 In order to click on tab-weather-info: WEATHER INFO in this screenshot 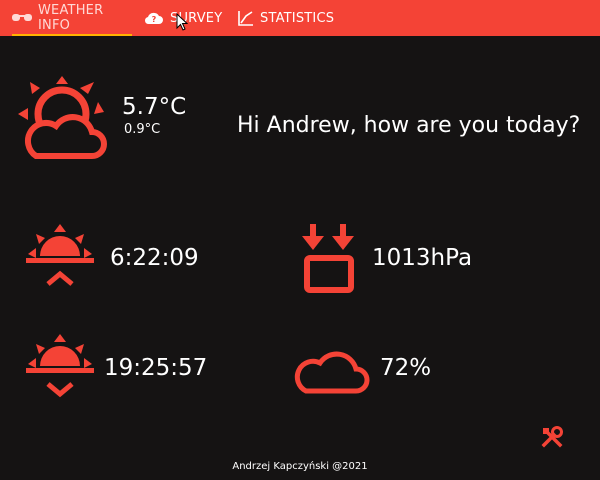, I will do `click(72, 18)`.